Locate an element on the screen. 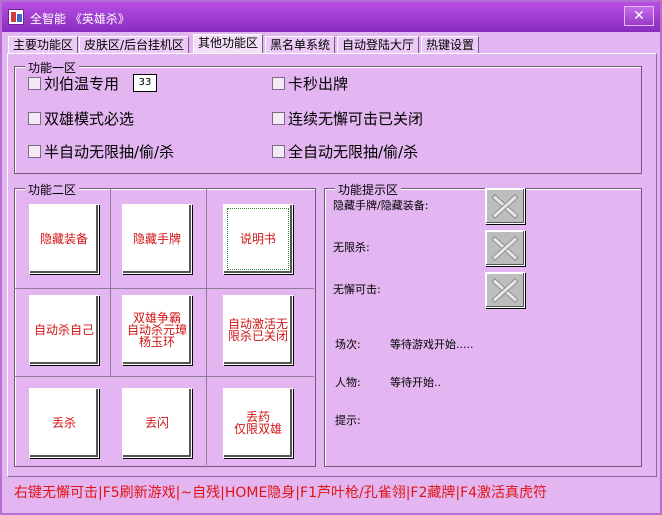 Image resolution: width=662 pixels, height=515 pixels. checkbox-full-auto: 全自动无限抽/偷/杀 is located at coordinates (345, 152).